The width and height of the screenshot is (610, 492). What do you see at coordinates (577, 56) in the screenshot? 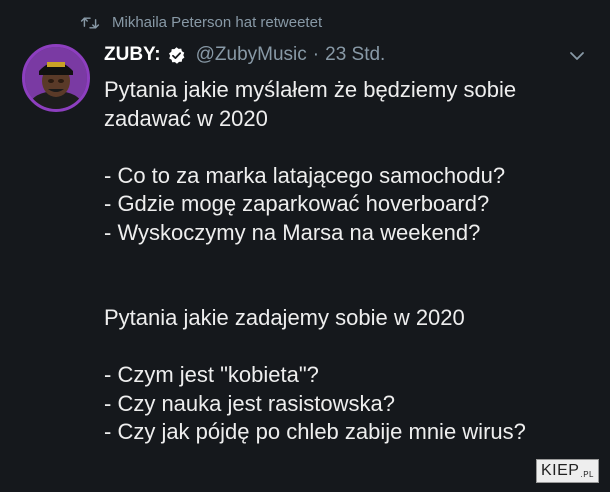
I see `chevron-down-icon` at bounding box center [577, 56].